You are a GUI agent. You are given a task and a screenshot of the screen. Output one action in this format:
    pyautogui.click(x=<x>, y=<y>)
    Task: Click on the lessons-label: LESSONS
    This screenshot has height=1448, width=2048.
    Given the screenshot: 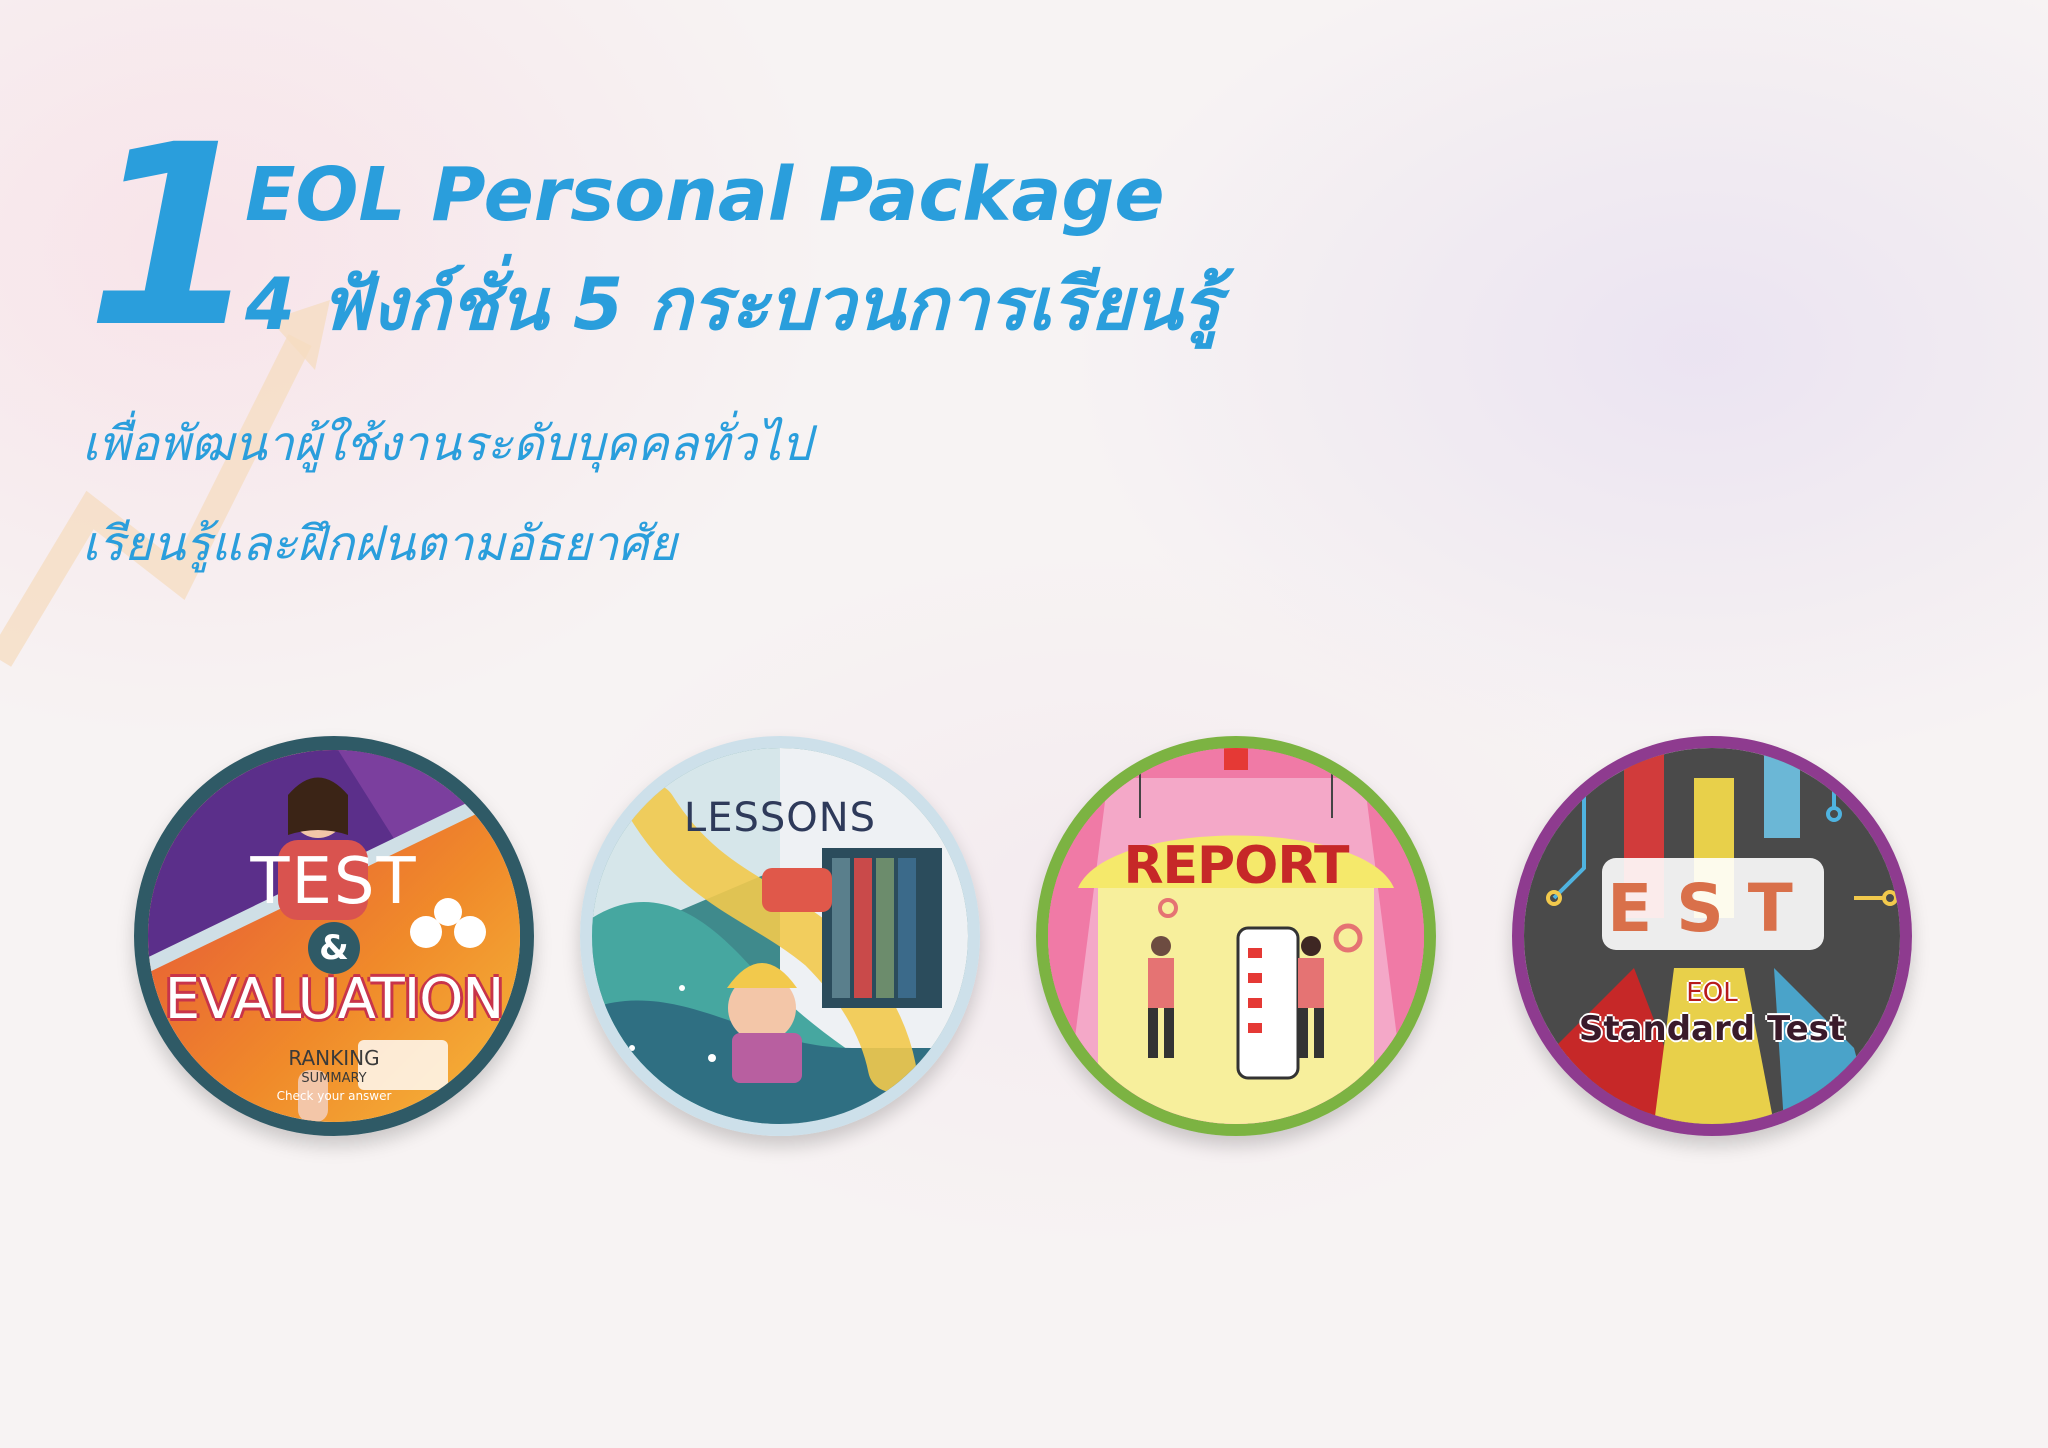 What is the action you would take?
    pyautogui.click(x=780, y=818)
    